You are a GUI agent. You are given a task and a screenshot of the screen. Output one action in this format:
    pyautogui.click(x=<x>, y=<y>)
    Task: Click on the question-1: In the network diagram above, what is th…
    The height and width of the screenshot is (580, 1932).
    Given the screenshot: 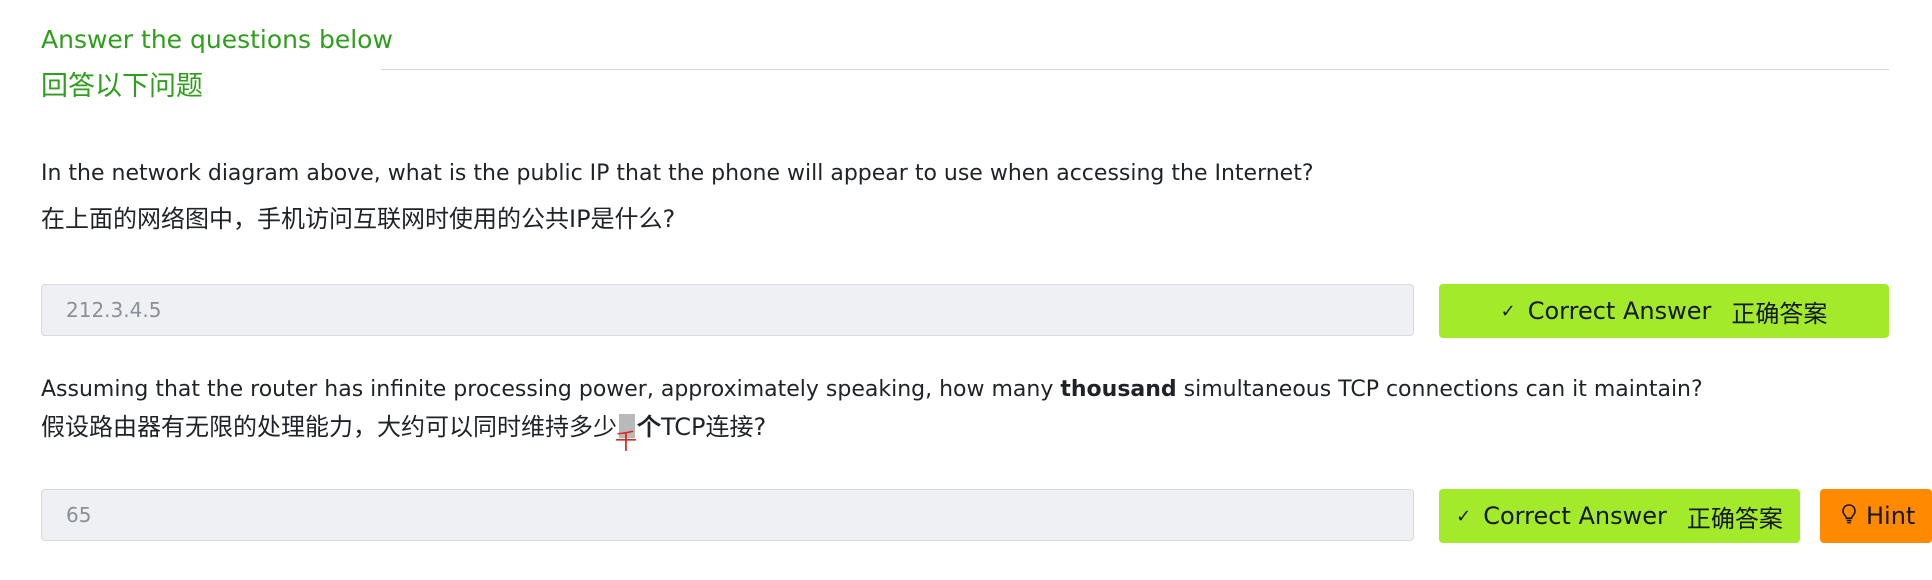 What is the action you would take?
    pyautogui.click(x=965, y=197)
    